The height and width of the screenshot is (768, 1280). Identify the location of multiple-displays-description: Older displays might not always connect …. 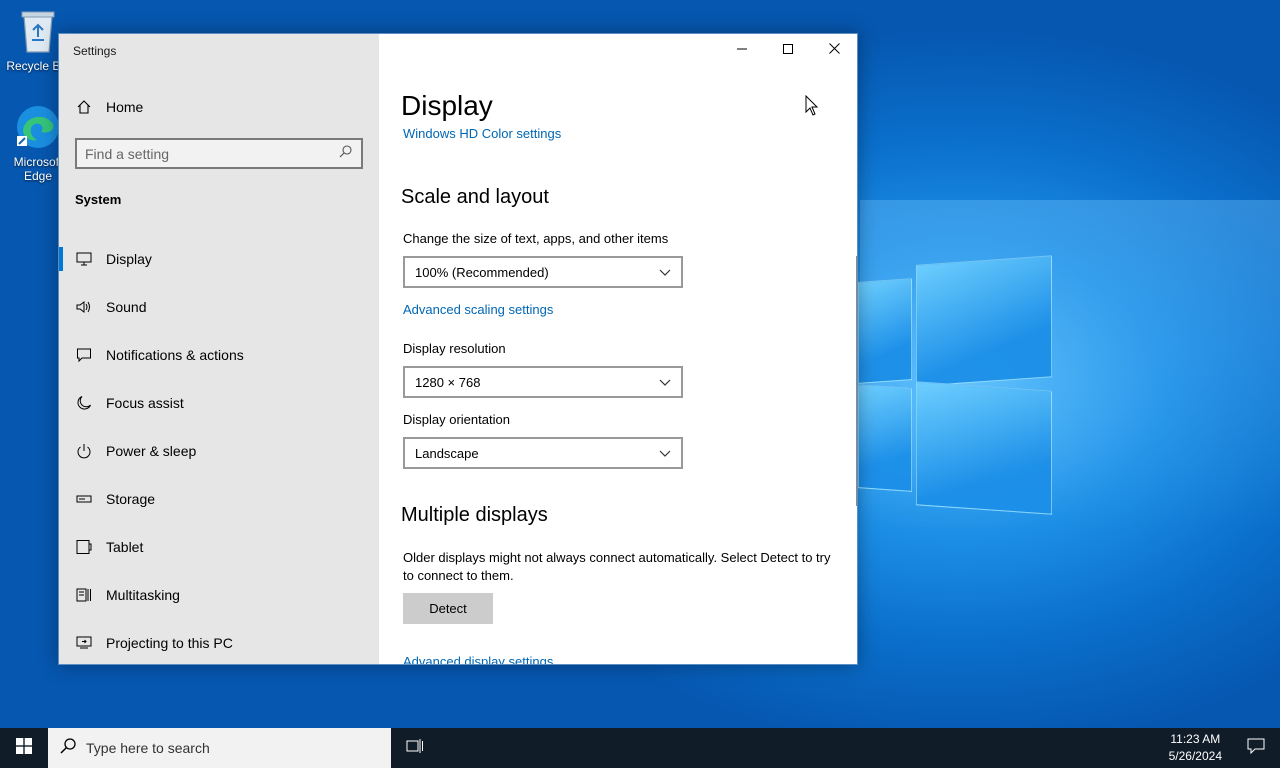
(617, 566).